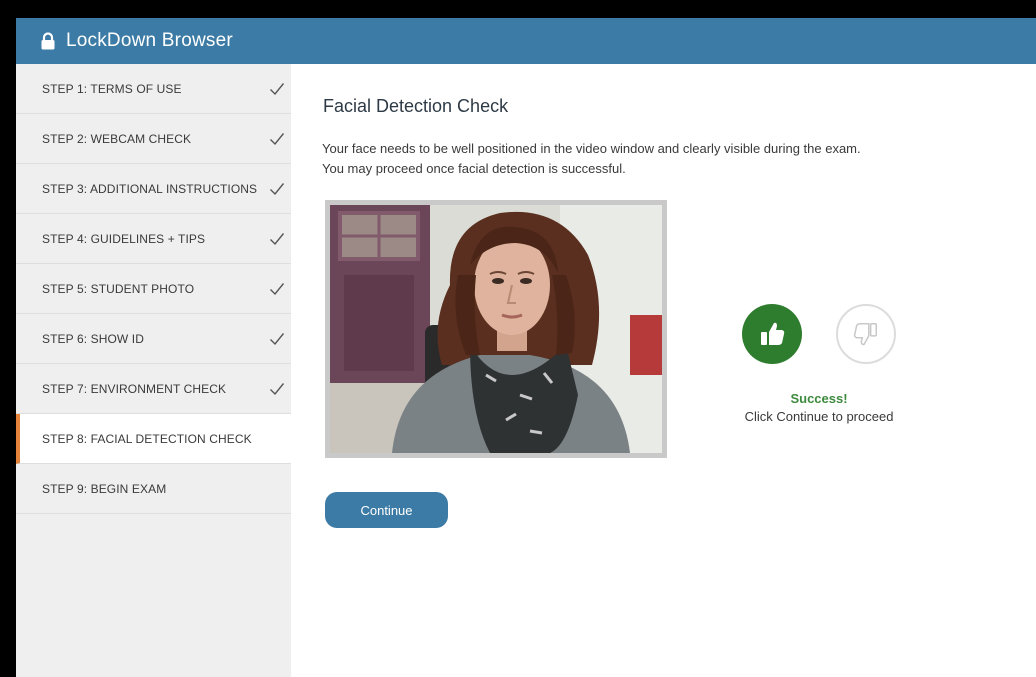 The width and height of the screenshot is (1036, 677). I want to click on sidebar-step-environment-check: STEP 7: ENVIRONMENT CHECK, so click(153, 389).